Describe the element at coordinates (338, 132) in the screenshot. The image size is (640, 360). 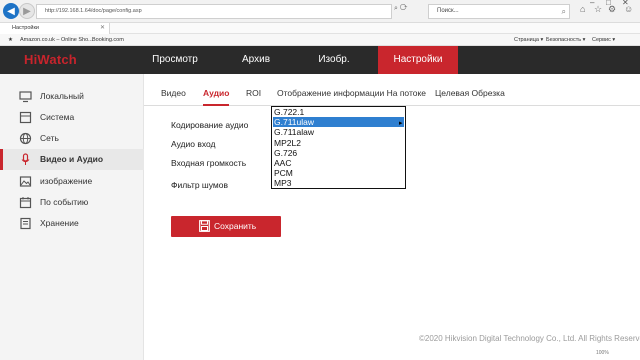
I see `encoding-option: G.711alaw` at that location.